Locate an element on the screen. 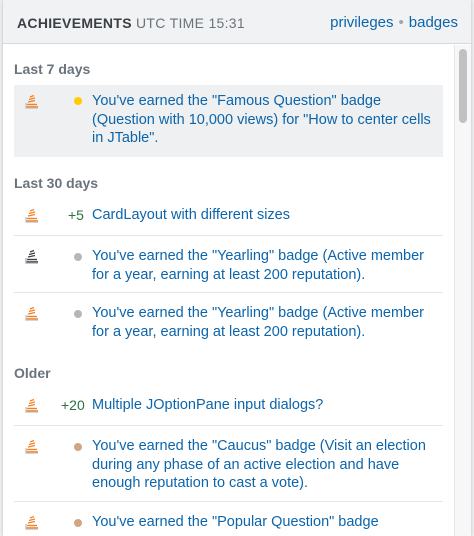 This screenshot has height=536, width=474. header-links: privileges • badges is located at coordinates (394, 22).